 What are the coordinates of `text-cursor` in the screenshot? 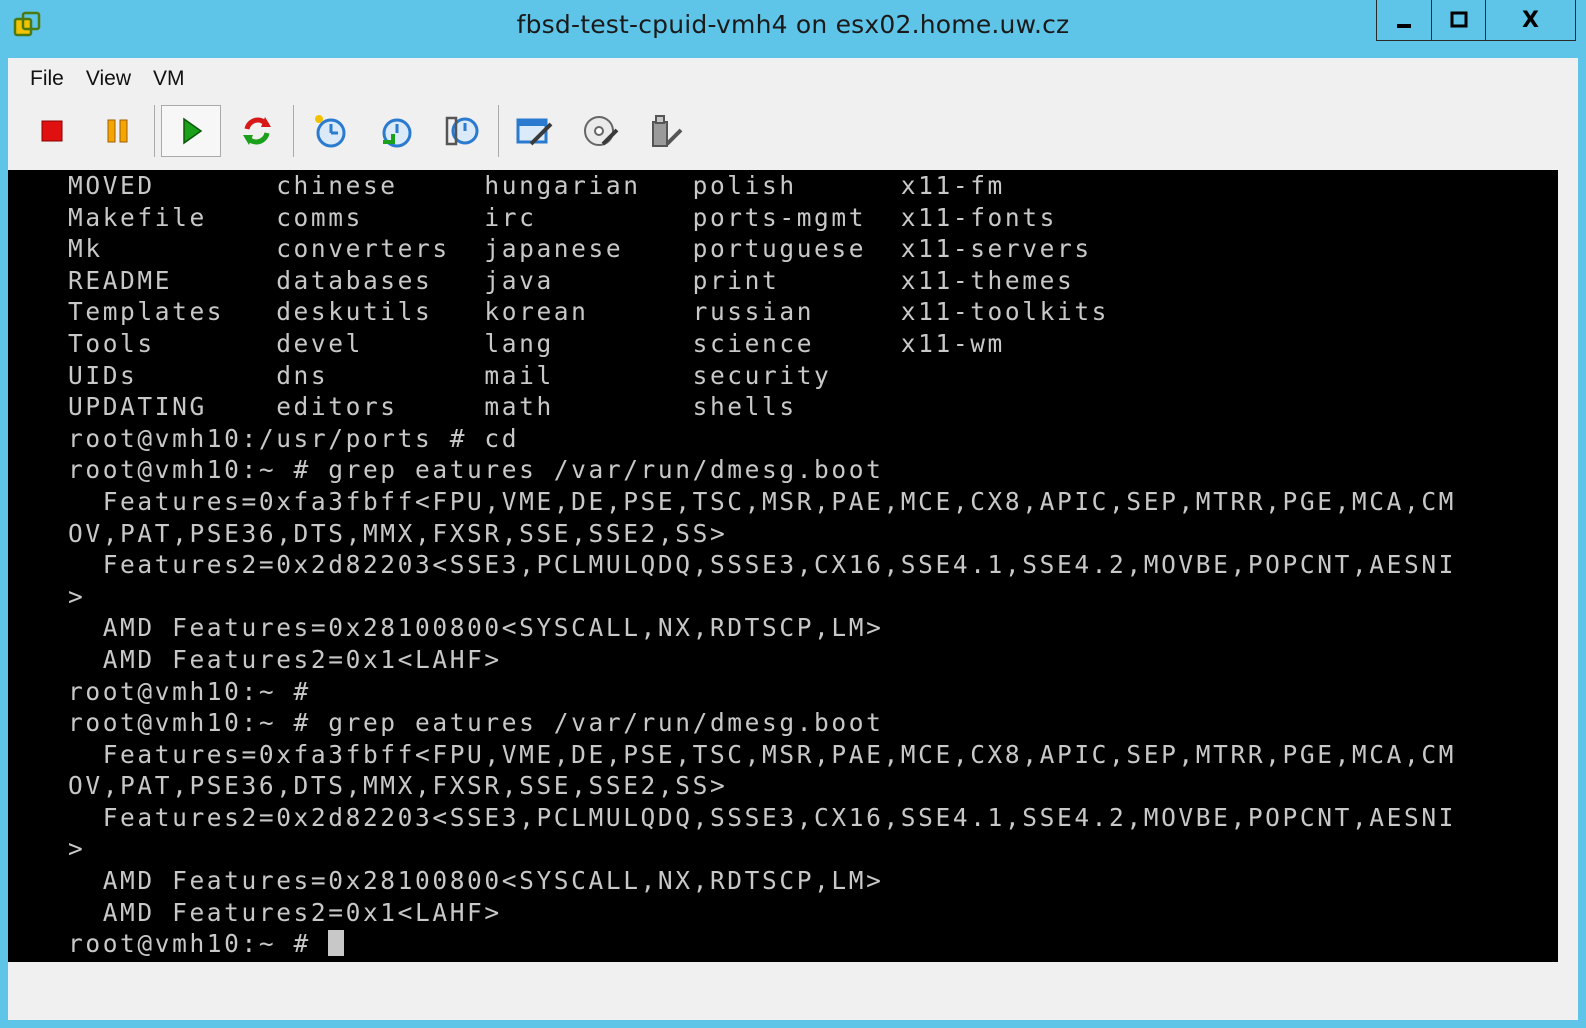 It's located at (336, 943).